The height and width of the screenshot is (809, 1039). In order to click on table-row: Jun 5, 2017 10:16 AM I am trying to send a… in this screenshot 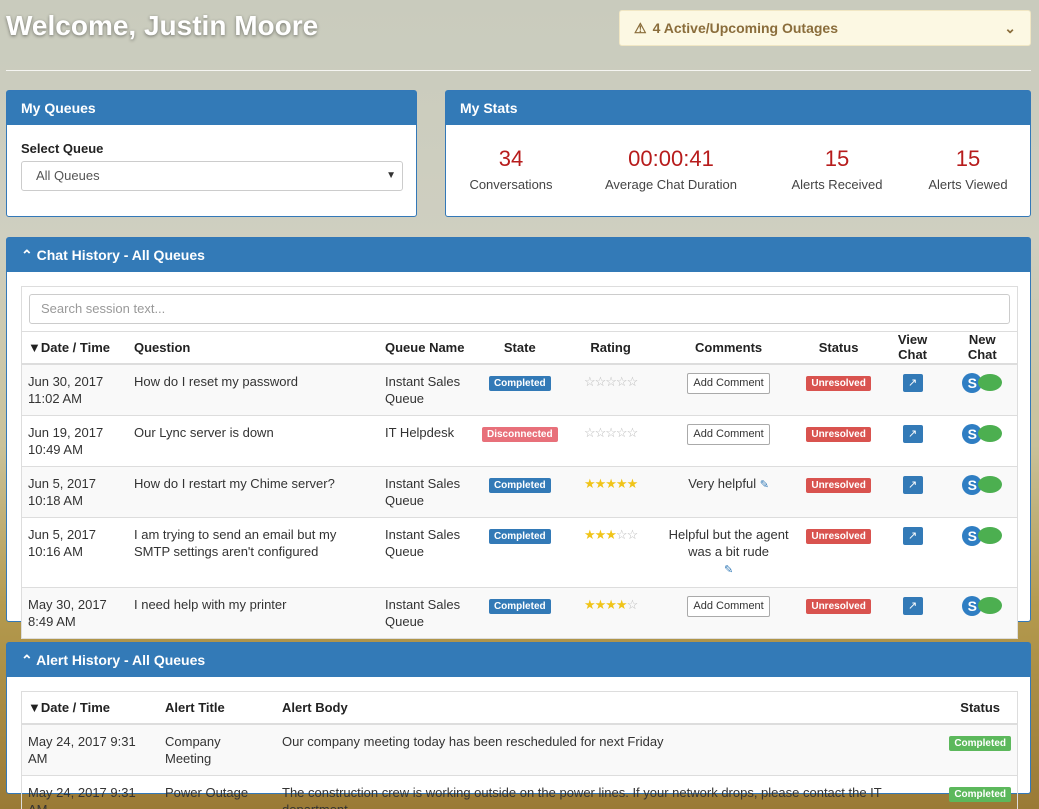, I will do `click(519, 551)`.